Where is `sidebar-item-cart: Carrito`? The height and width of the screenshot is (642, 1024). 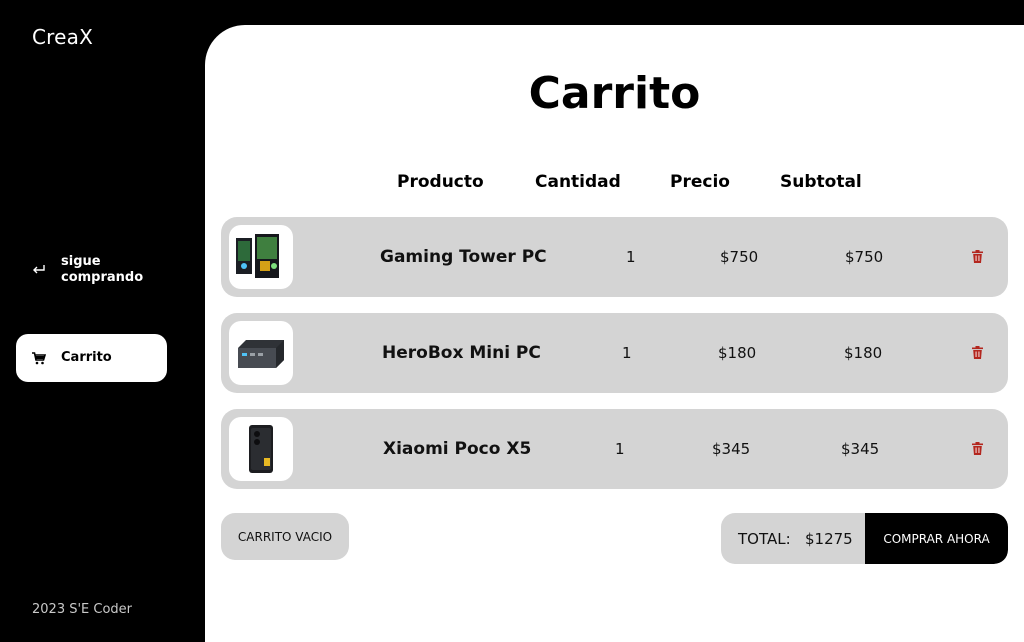 sidebar-item-cart: Carrito is located at coordinates (91, 358).